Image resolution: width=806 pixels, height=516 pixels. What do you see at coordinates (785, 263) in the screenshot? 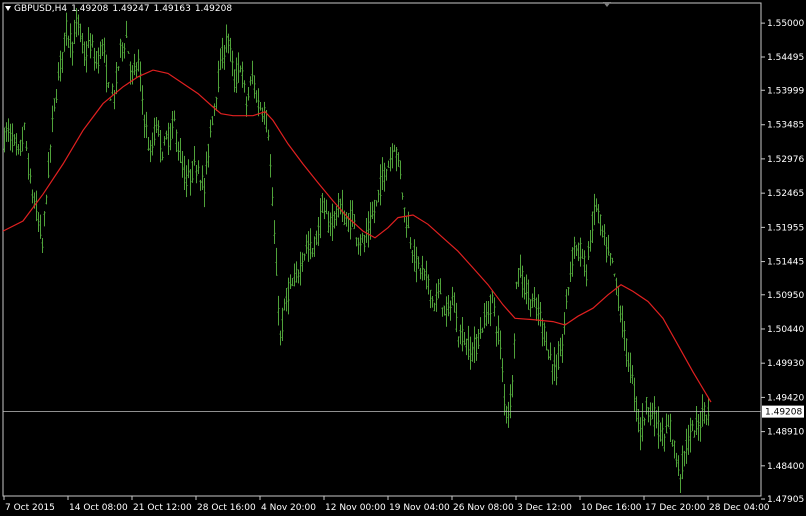
I see `y-tick-label: 1.51445` at bounding box center [785, 263].